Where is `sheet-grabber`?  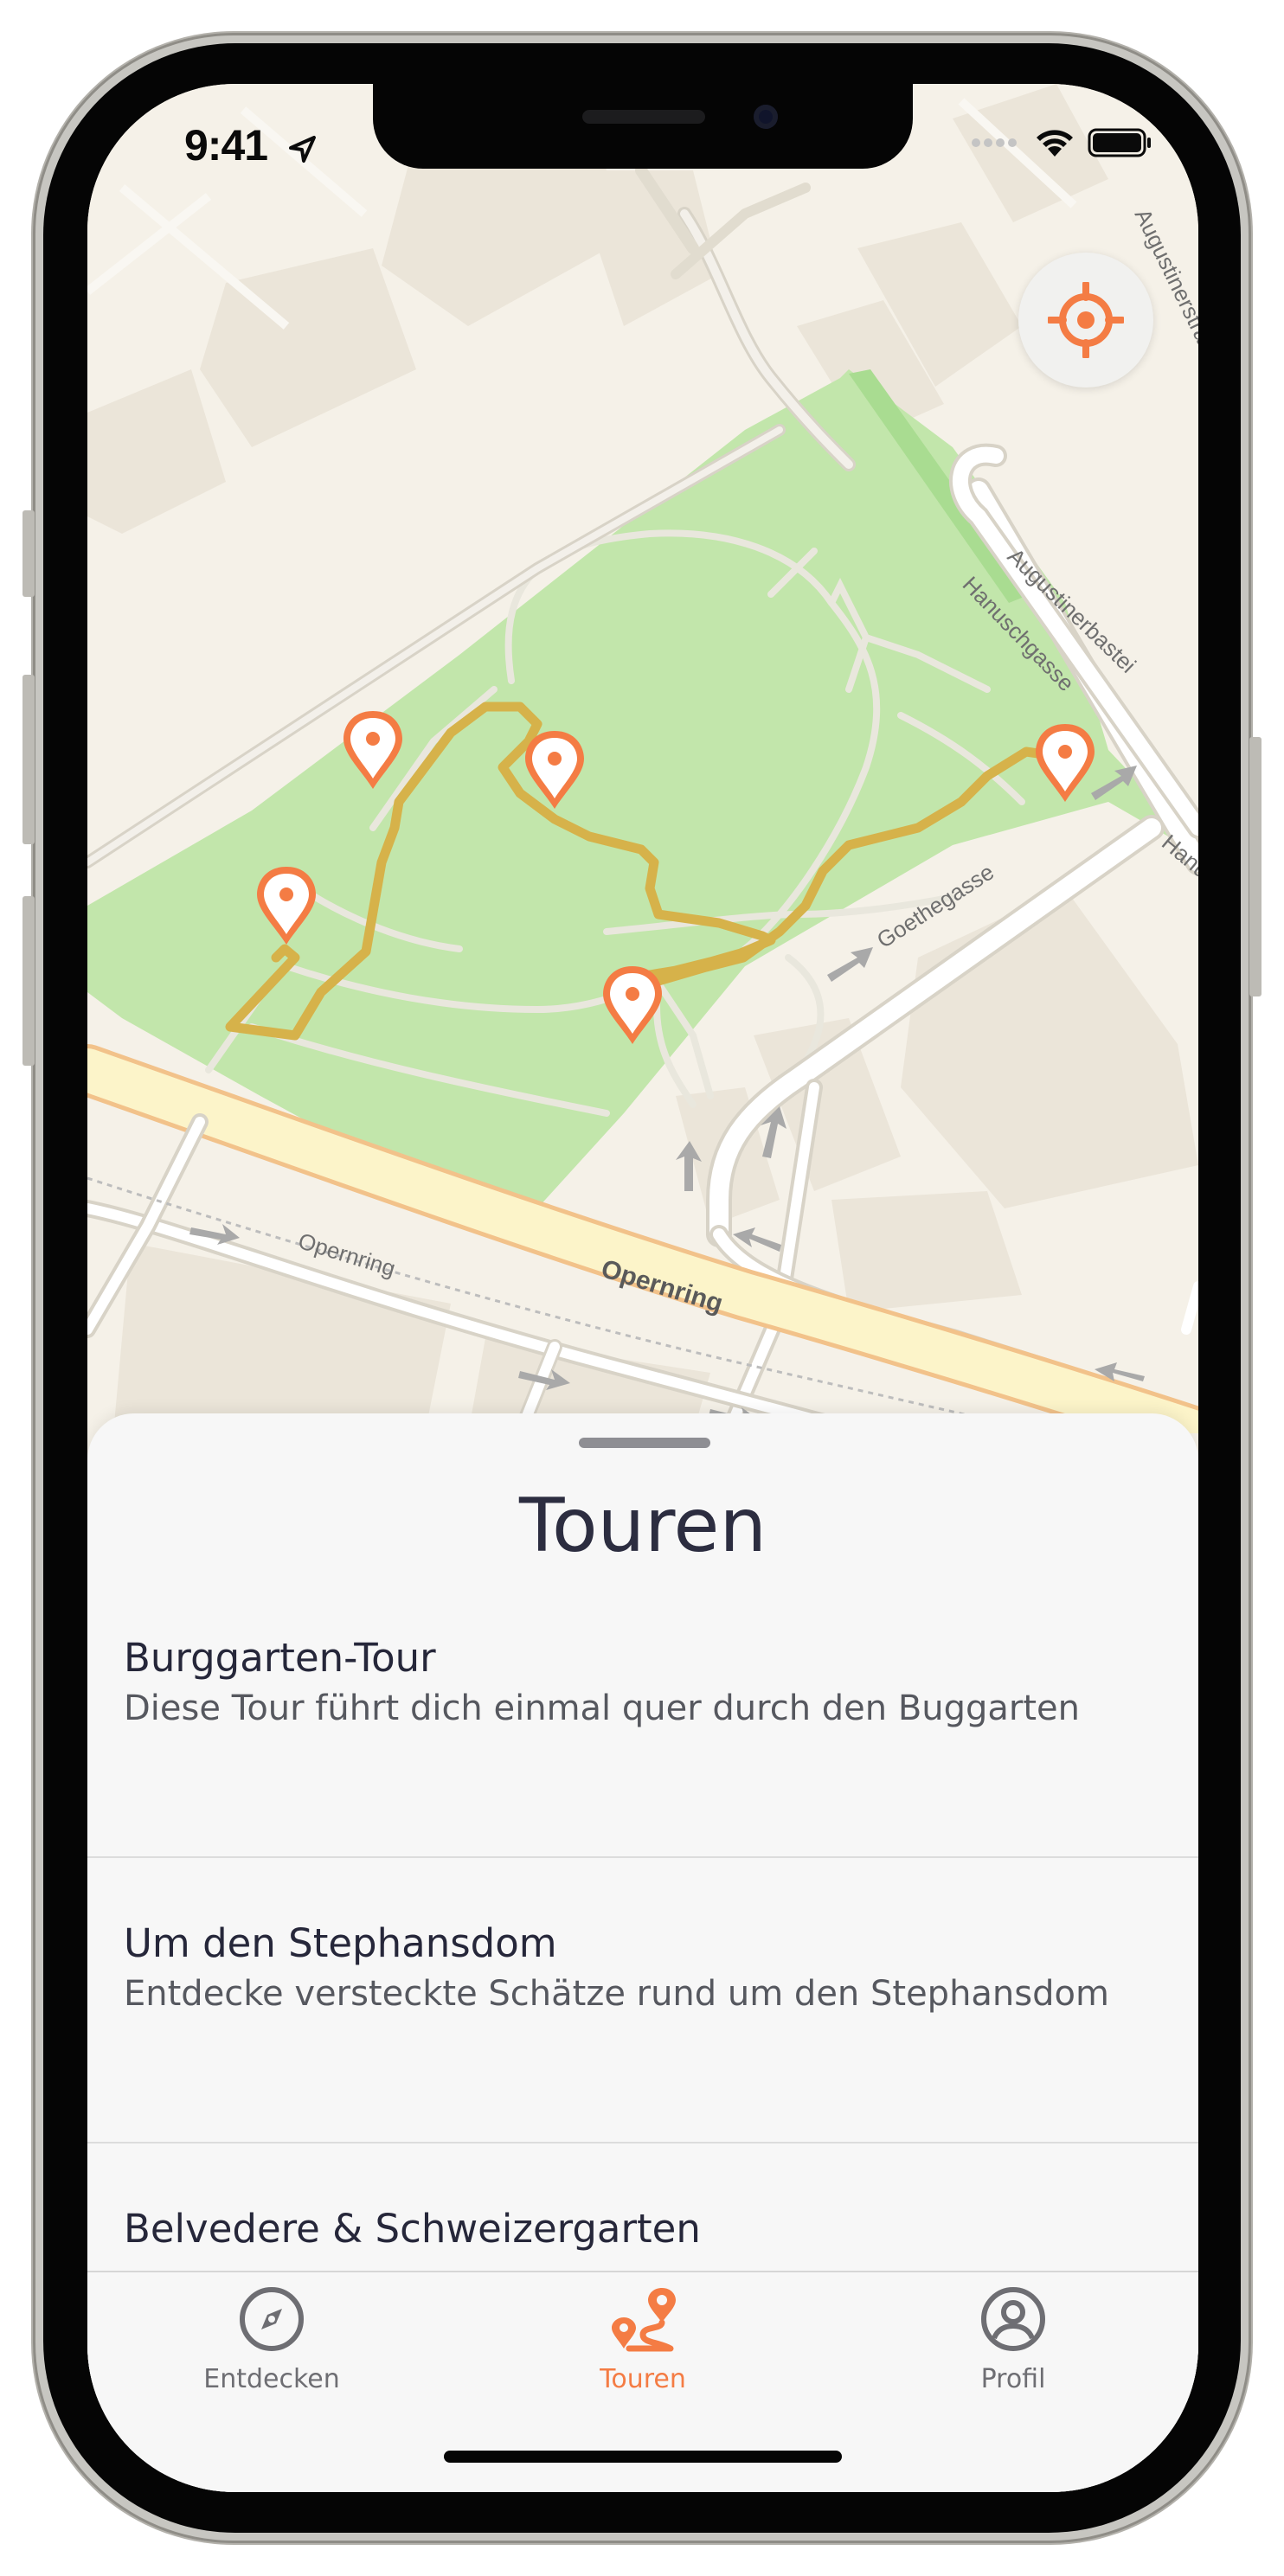 sheet-grabber is located at coordinates (644, 1443).